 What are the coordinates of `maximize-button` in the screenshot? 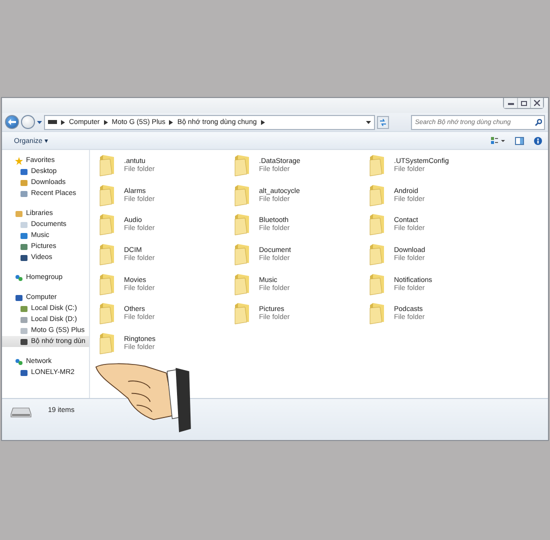 It's located at (523, 103).